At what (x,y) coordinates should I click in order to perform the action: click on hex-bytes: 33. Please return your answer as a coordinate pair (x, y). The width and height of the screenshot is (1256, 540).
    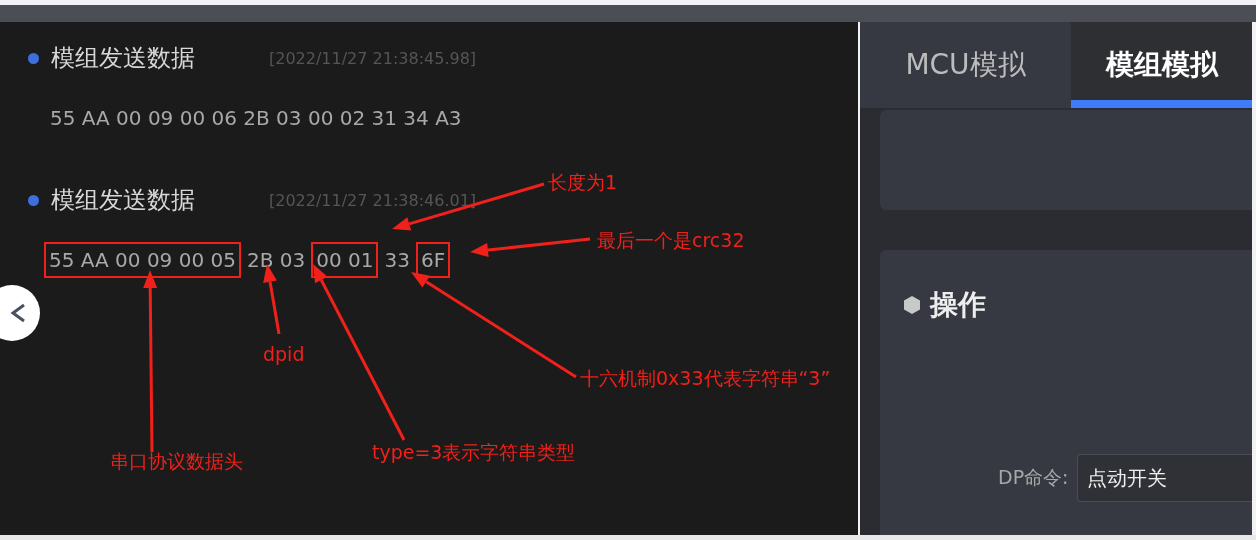
    Looking at the image, I should click on (397, 260).